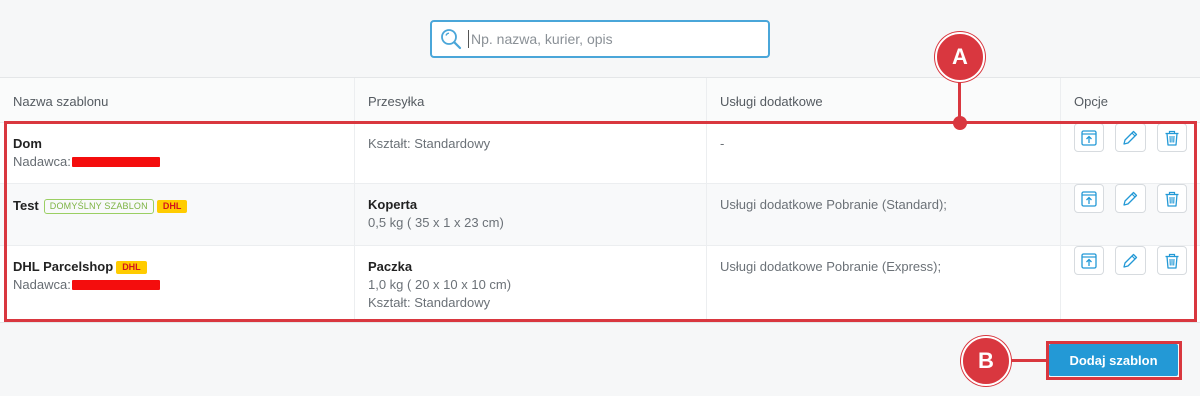 This screenshot has height=396, width=1200. I want to click on shipment-type: Paczka, so click(390, 266).